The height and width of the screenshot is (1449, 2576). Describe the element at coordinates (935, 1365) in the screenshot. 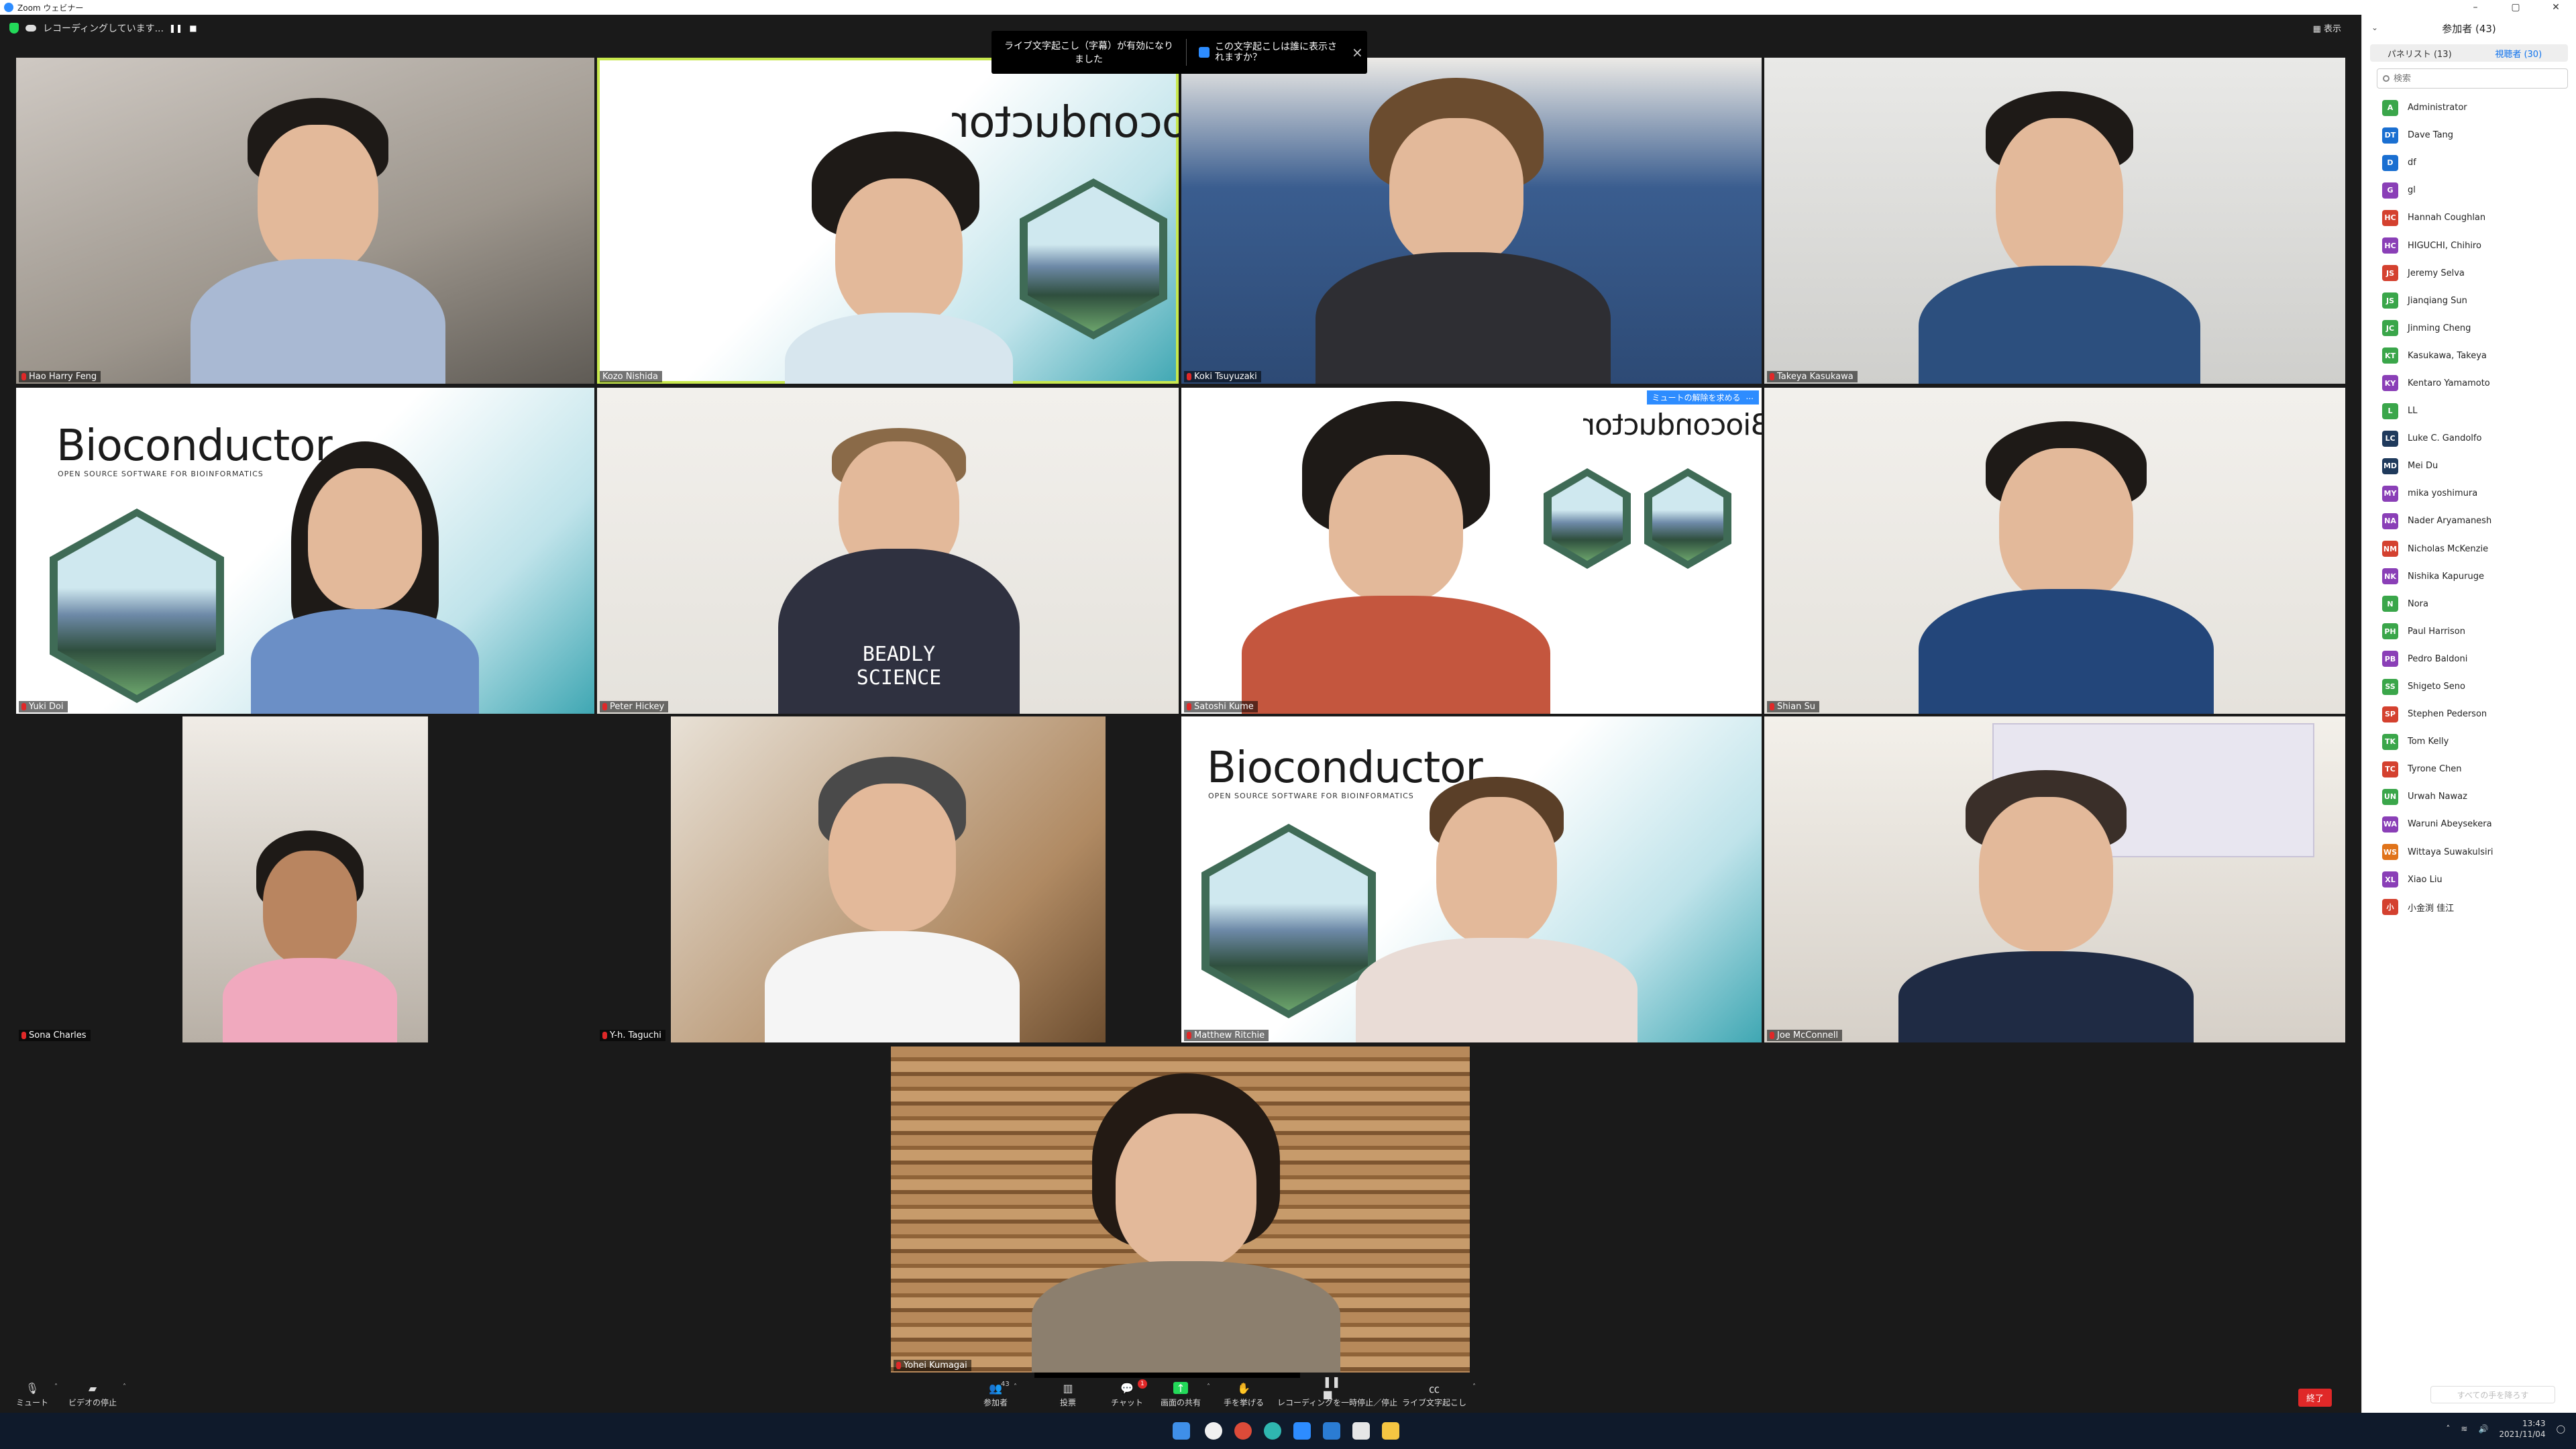

I see `participant-name: Yohei Kumagai` at that location.